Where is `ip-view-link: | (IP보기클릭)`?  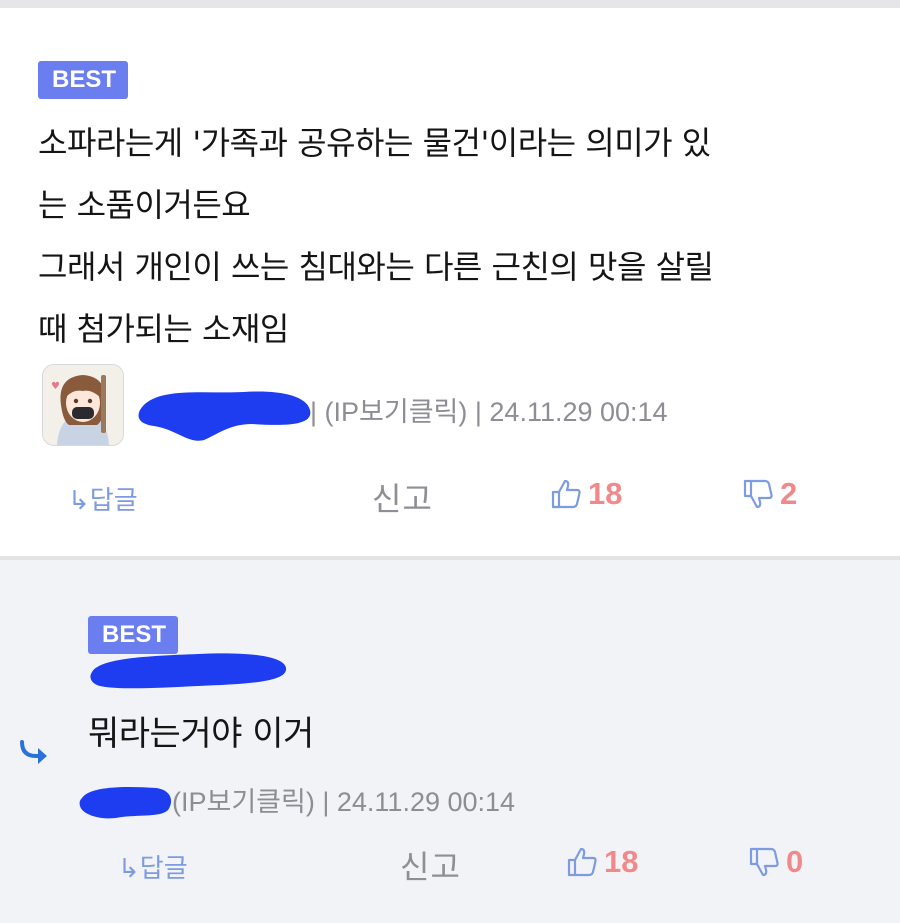 ip-view-link: | (IP보기클릭) is located at coordinates (388, 412).